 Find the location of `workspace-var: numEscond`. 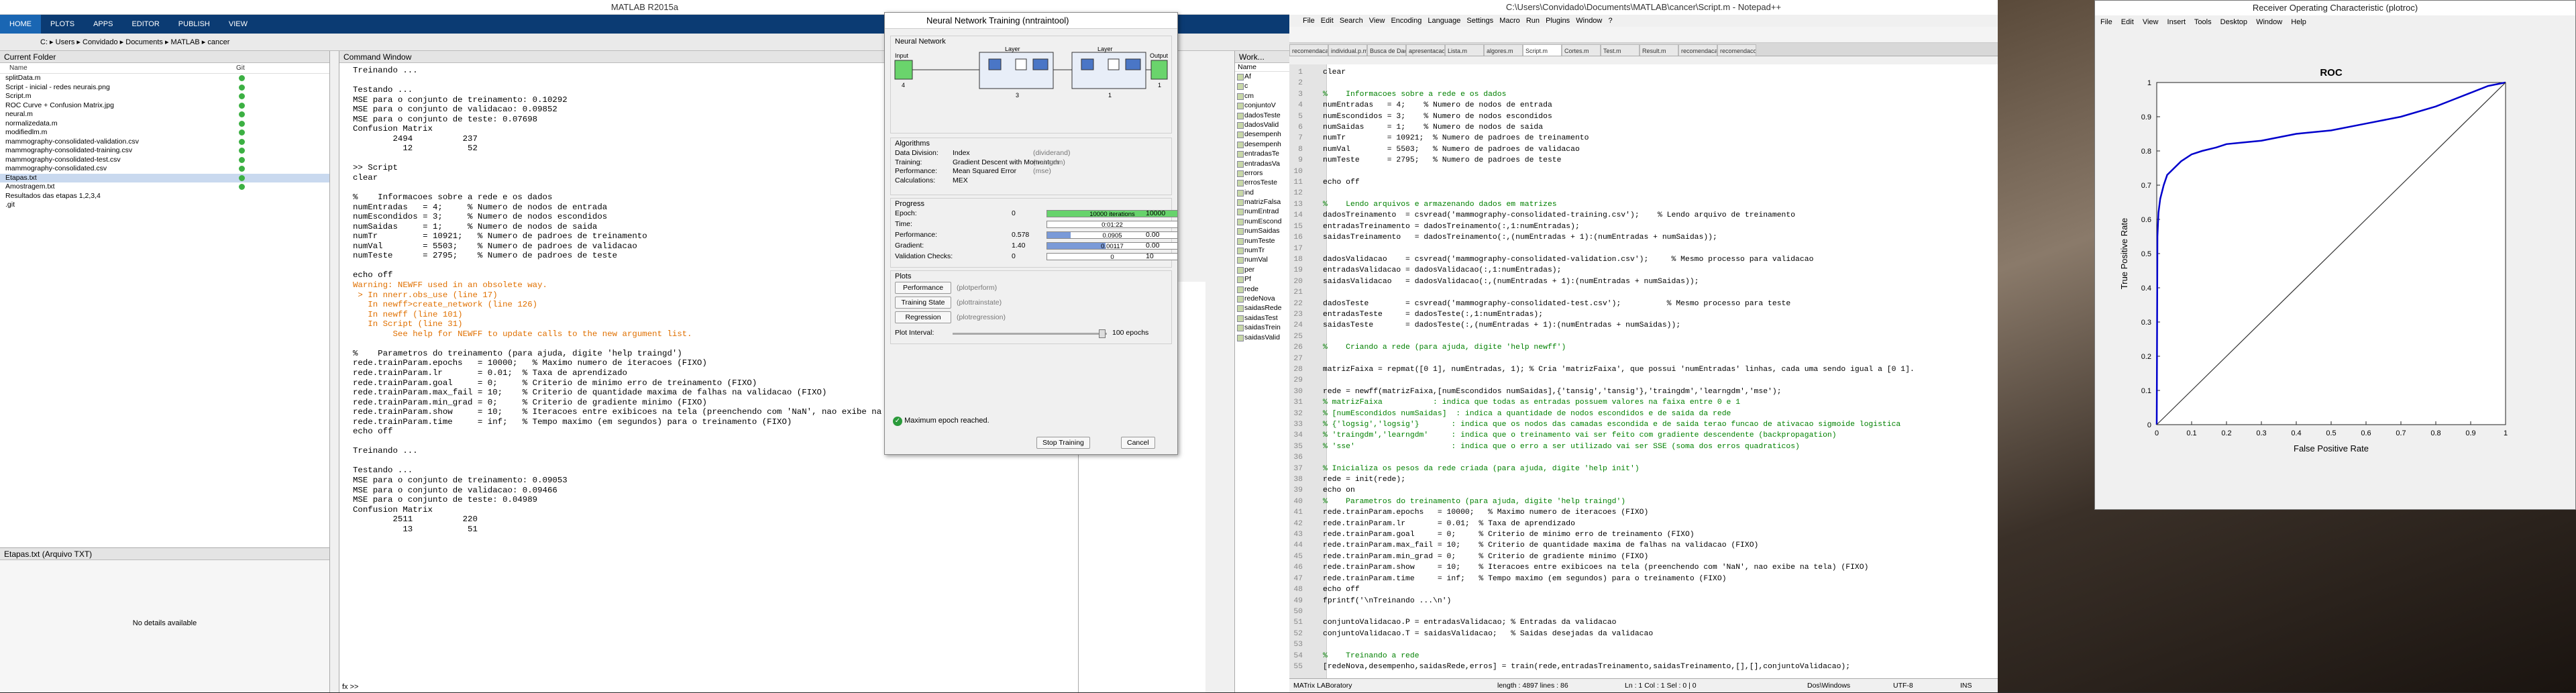

workspace-var: numEscond is located at coordinates (1262, 221).